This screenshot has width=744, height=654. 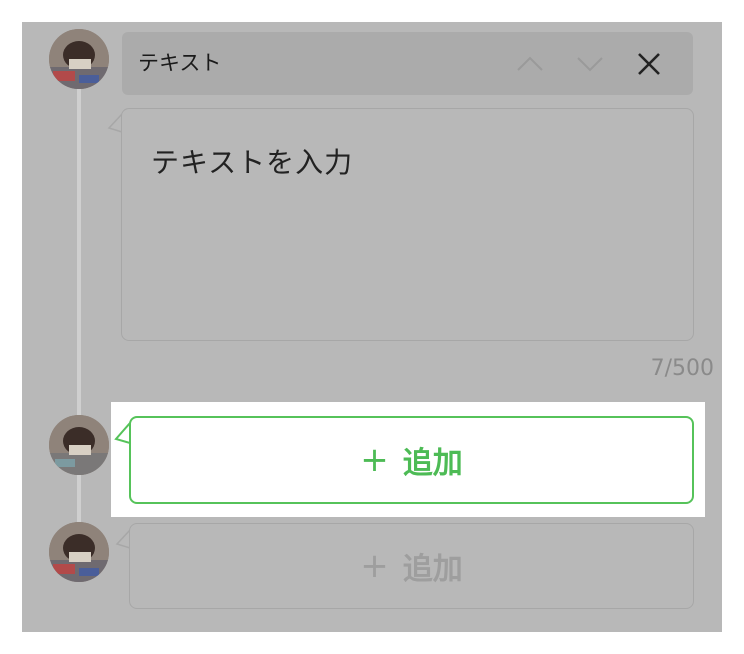 I want to click on block-title: テキスト, so click(x=180, y=63).